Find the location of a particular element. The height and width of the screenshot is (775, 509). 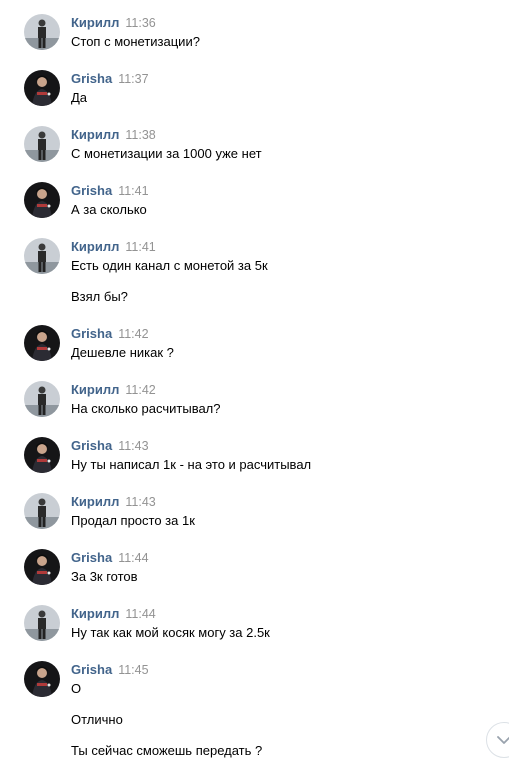

message-text: За 3к готов is located at coordinates (104, 576).